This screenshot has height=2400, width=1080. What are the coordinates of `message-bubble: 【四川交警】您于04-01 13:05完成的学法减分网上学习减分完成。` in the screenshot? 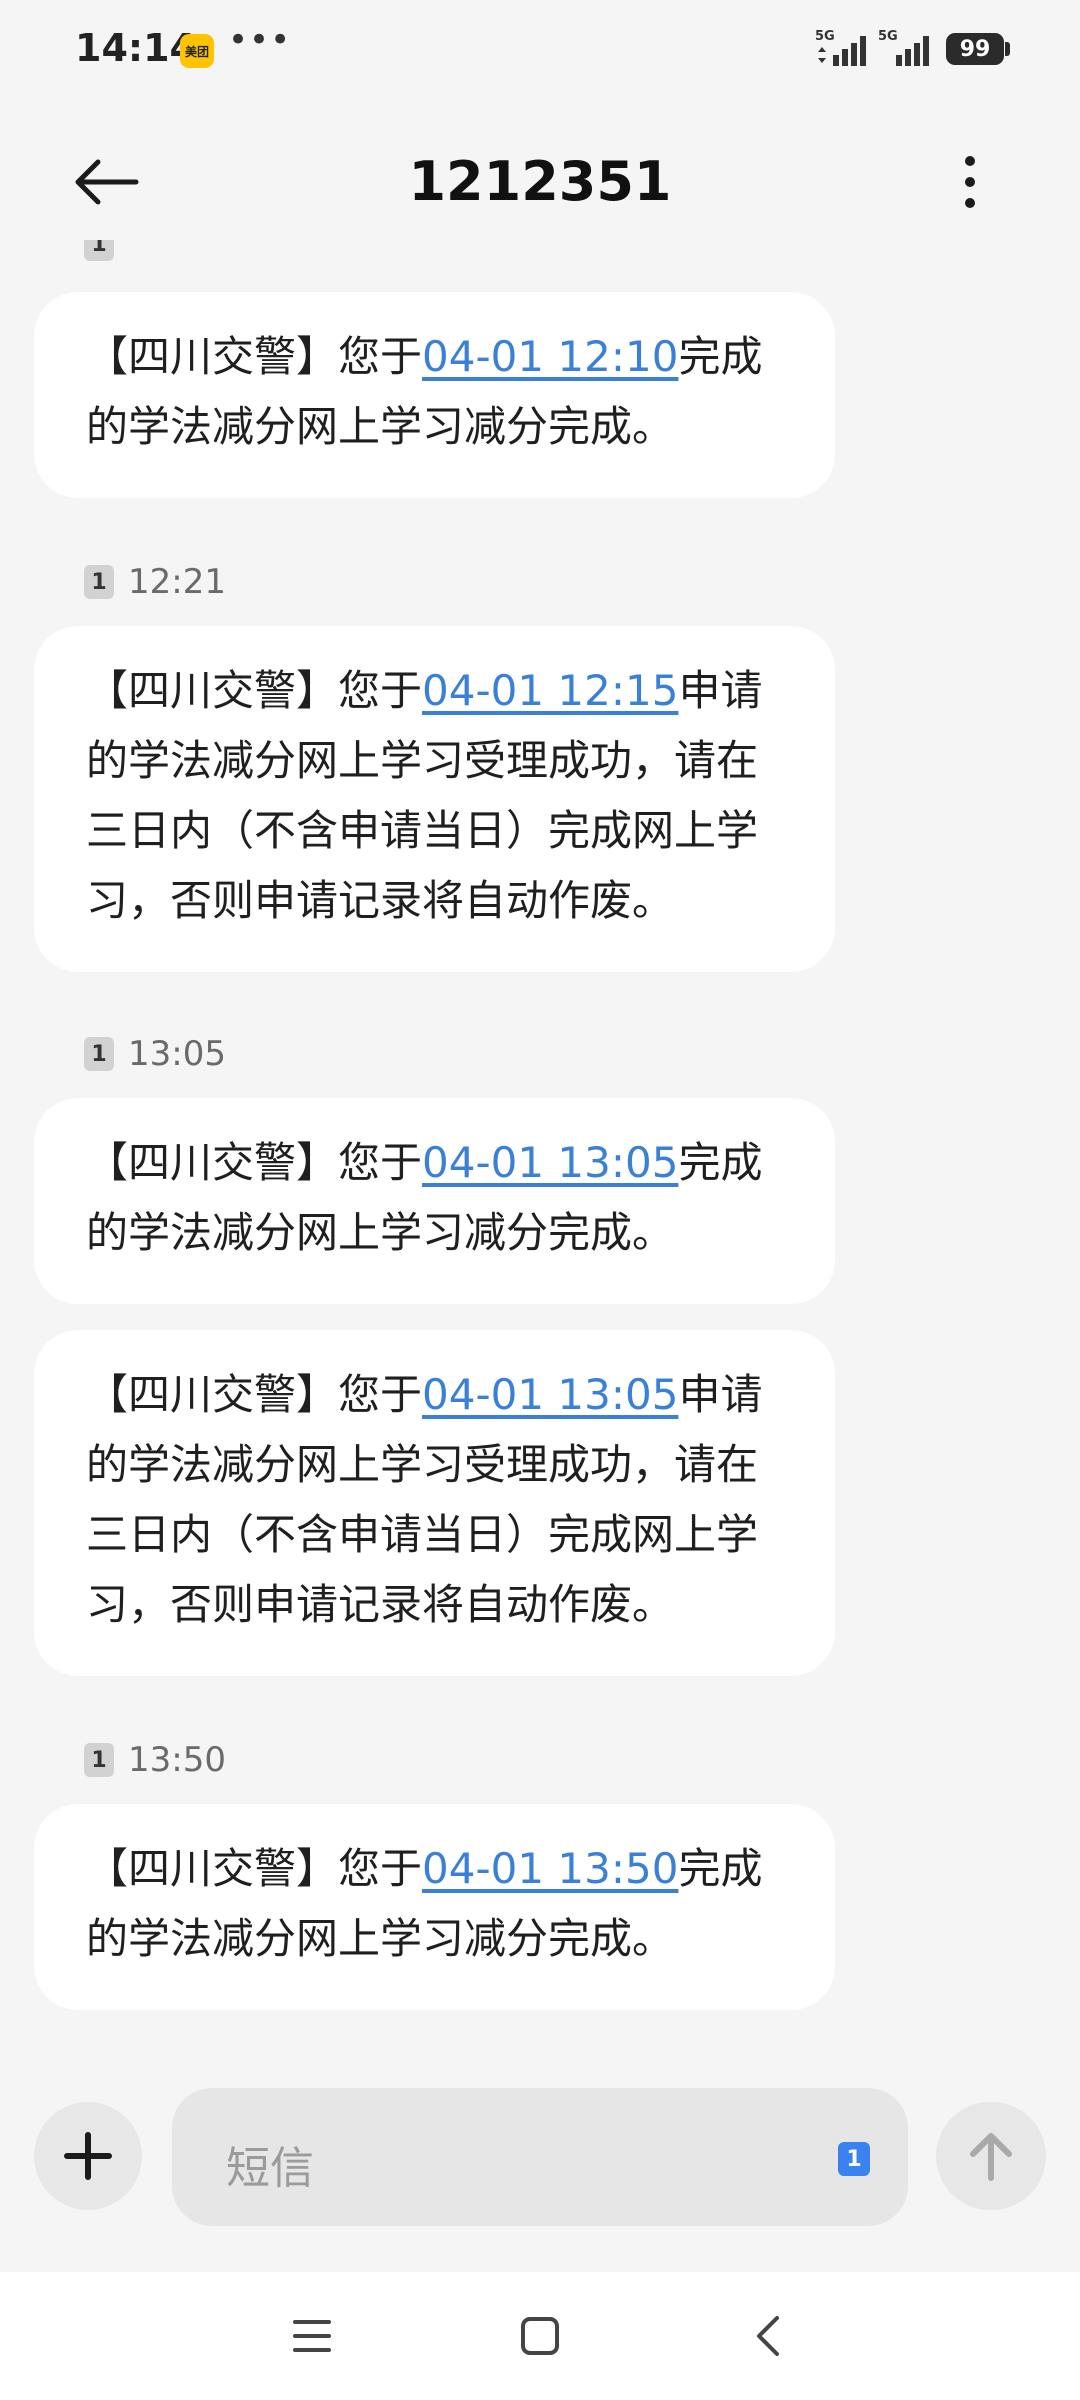 It's located at (434, 1201).